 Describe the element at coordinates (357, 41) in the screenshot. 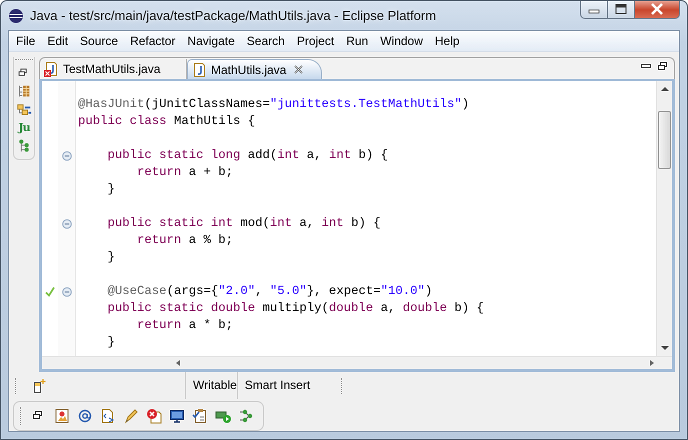

I see `menu-item: Run` at that location.